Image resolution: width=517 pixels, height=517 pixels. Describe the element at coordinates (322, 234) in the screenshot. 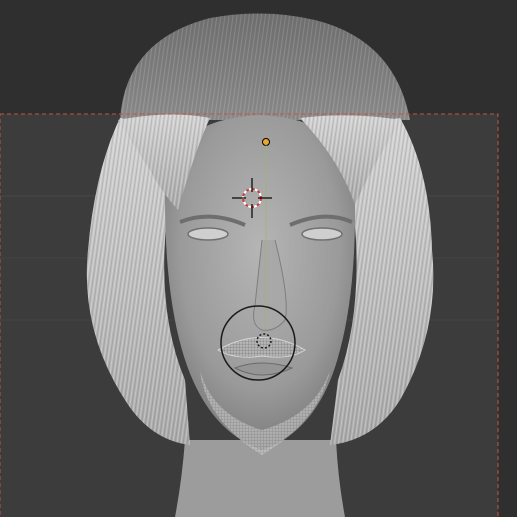

I see `eye-right` at that location.